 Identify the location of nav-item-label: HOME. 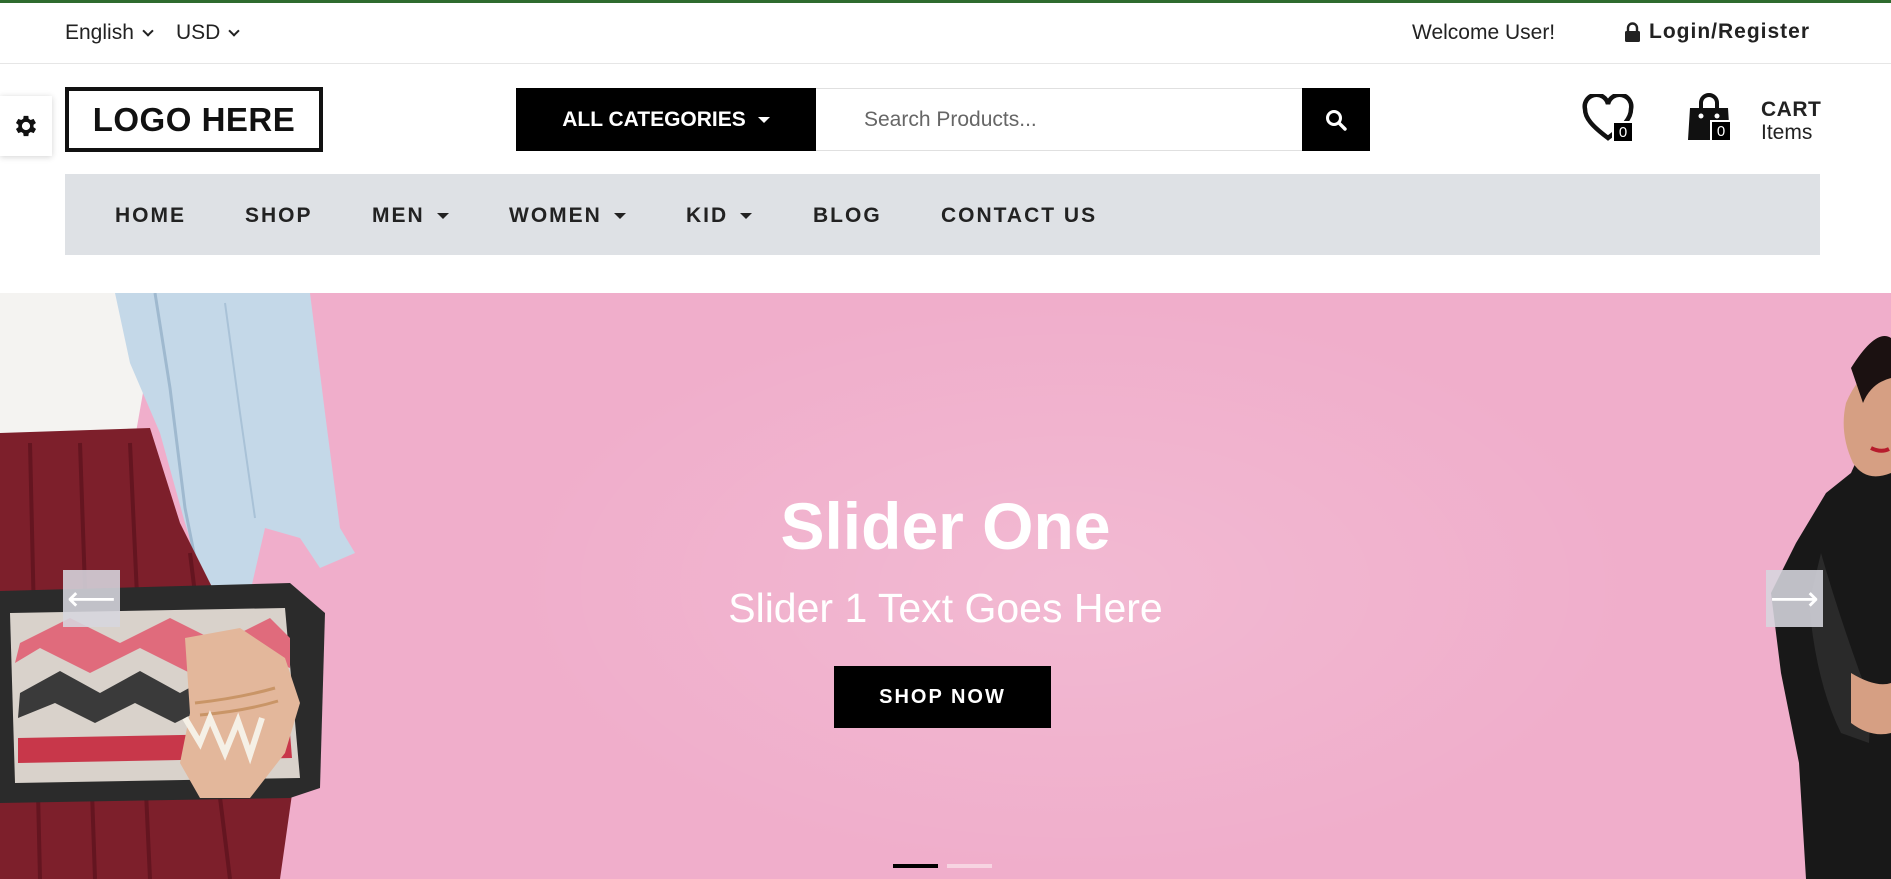
(150, 215).